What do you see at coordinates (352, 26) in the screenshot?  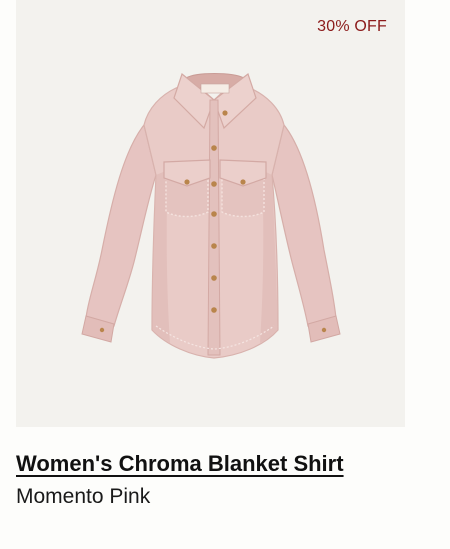 I see `discount-badge: 30% OFF` at bounding box center [352, 26].